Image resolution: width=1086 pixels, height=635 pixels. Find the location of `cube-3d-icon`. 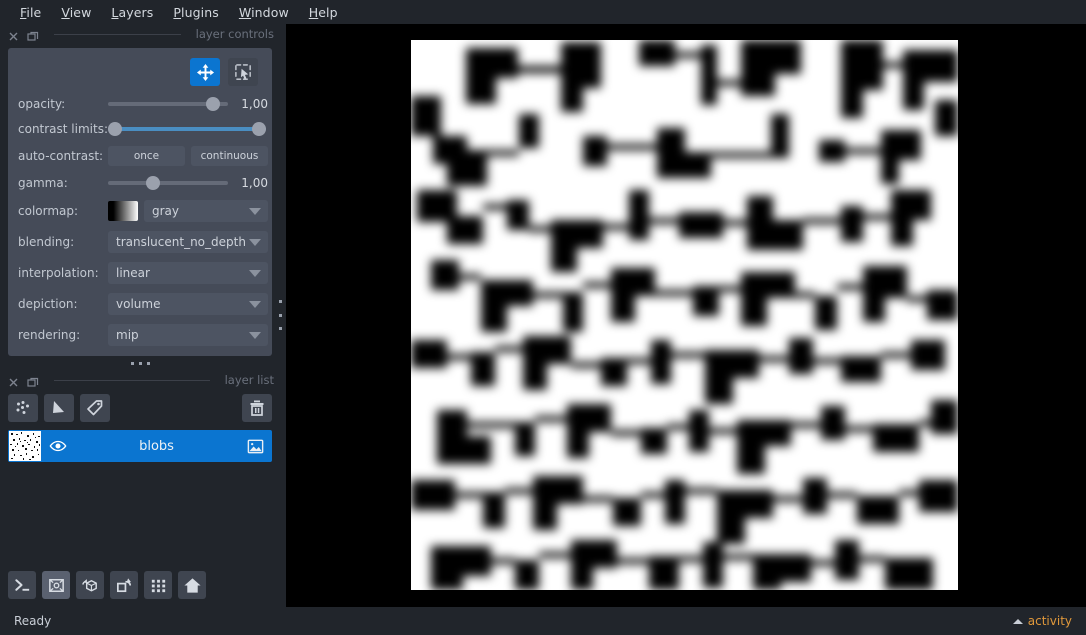

cube-3d-icon is located at coordinates (56, 585).